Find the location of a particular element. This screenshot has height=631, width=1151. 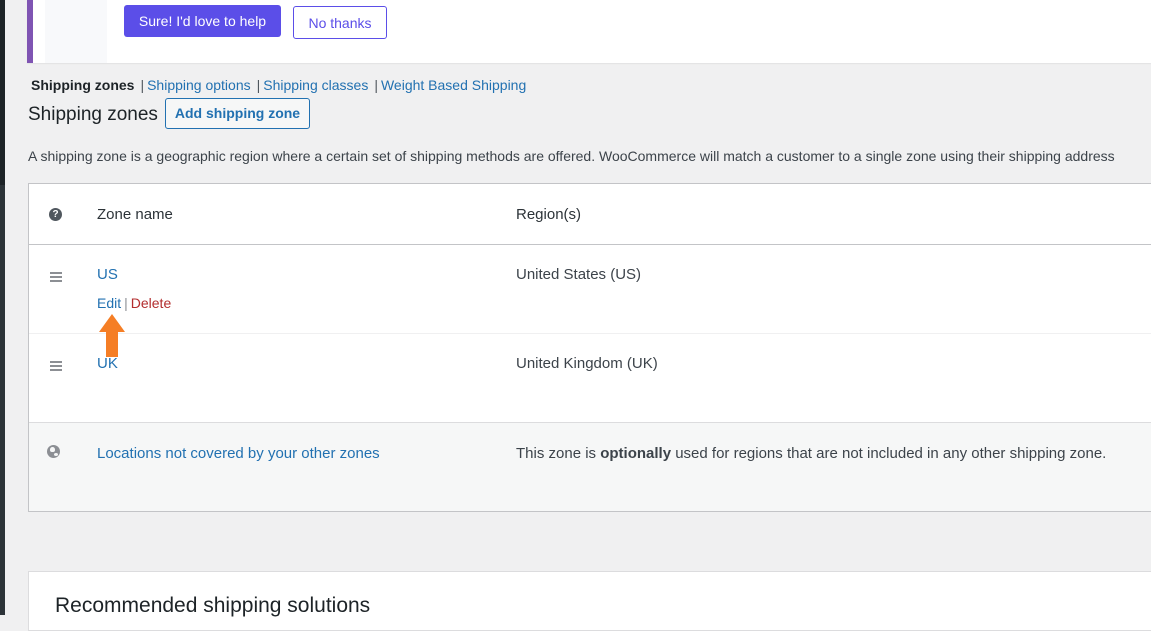

subnav-current-shipping-zones: Shipping zones is located at coordinates (83, 85).